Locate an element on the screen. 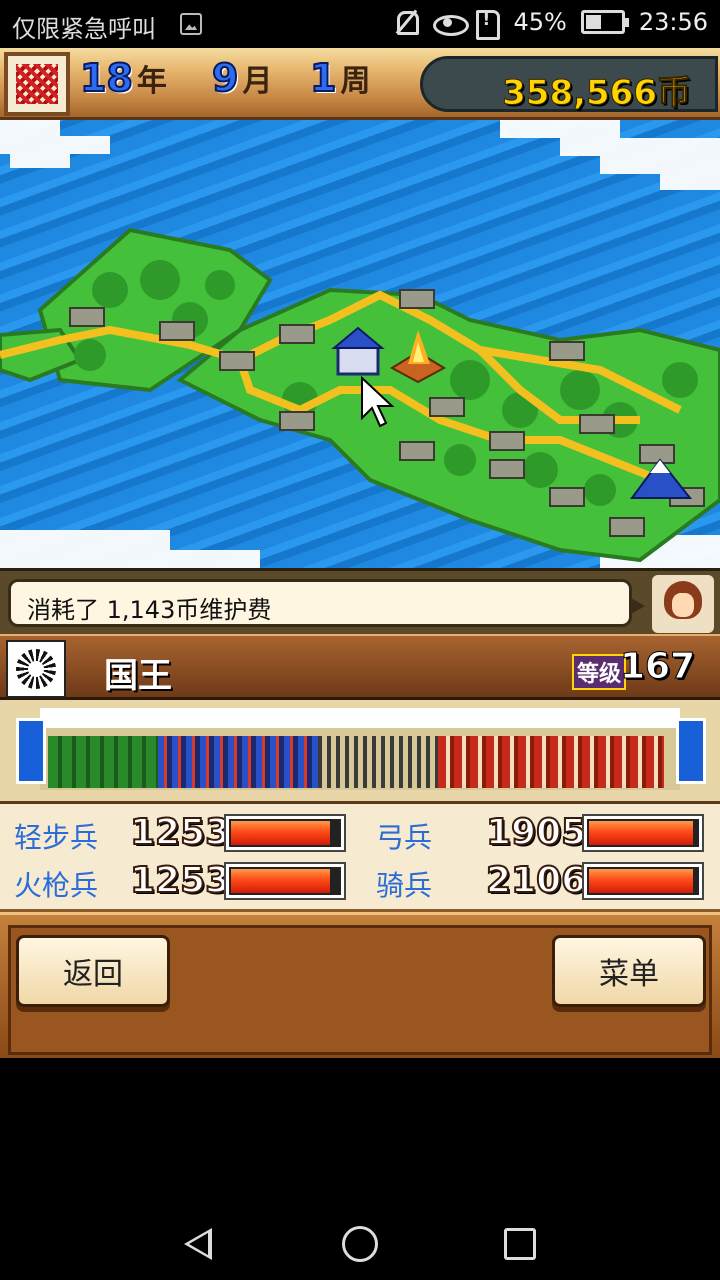 This screenshot has height=1280, width=720. date-month: 9月 is located at coordinates (242, 78).